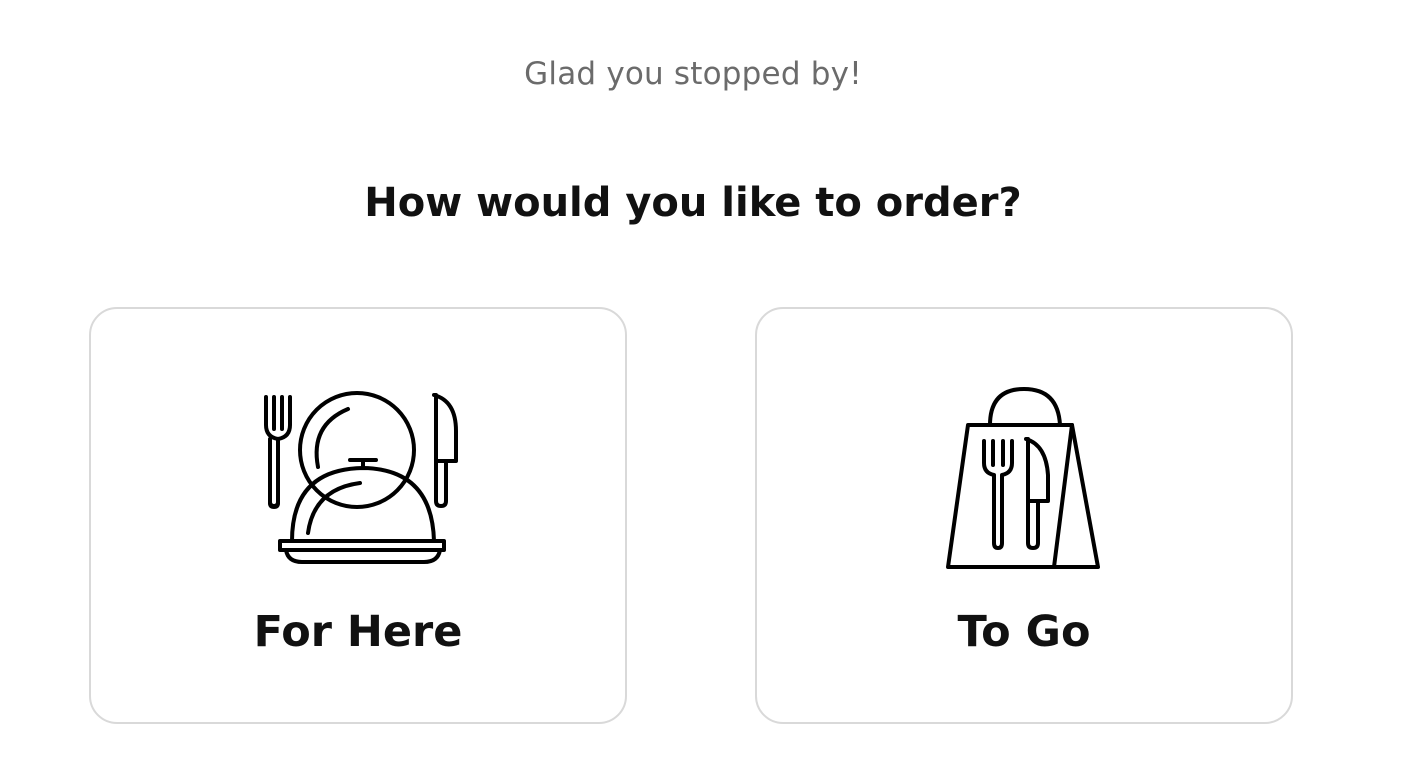  I want to click on dine-in-cloche-icon, so click(358, 480).